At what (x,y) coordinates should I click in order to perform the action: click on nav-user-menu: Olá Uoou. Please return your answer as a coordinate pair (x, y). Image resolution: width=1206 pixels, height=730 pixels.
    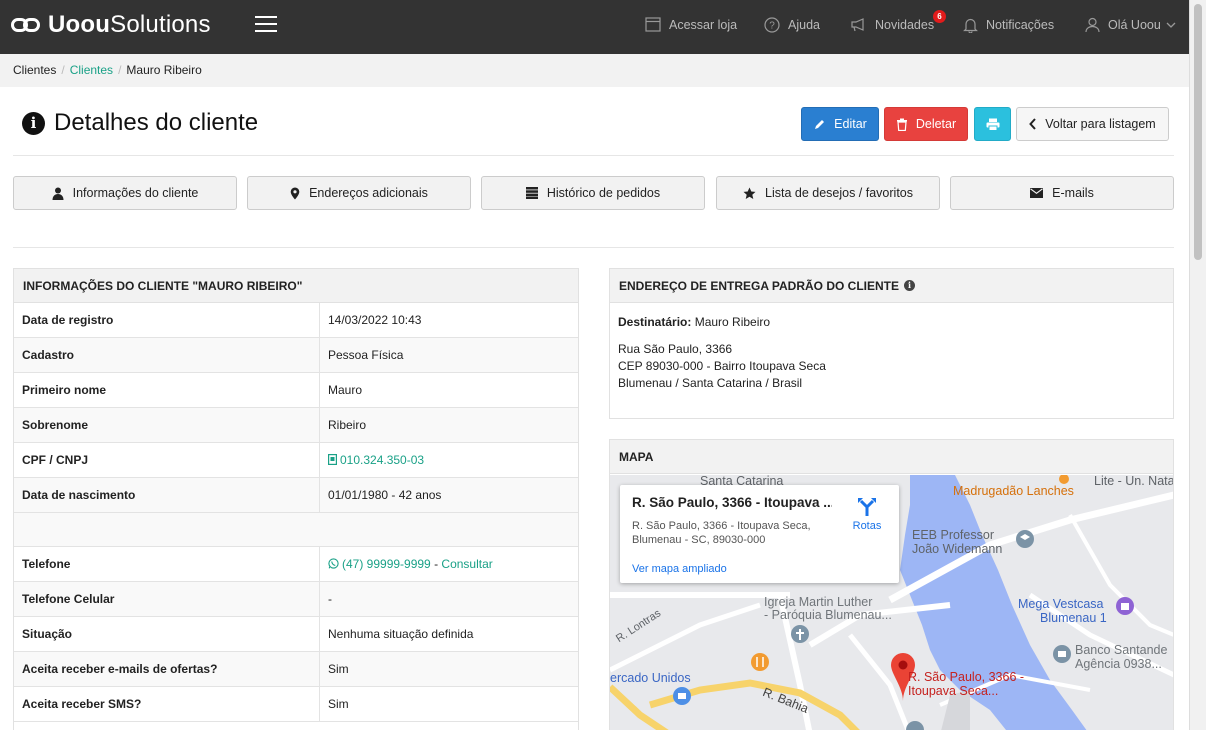
    Looking at the image, I should click on (1130, 25).